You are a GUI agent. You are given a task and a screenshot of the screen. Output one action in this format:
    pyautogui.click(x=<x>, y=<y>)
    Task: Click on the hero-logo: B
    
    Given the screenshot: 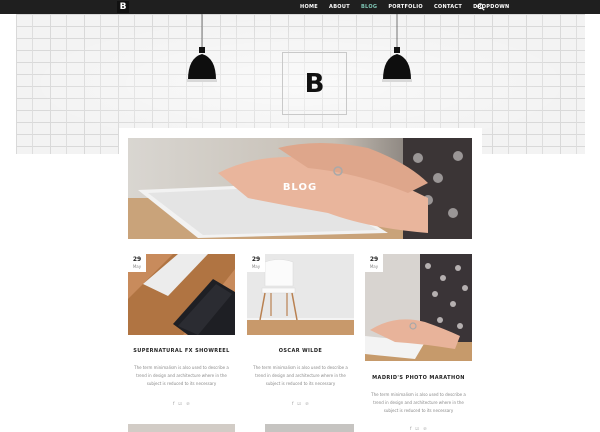 What is the action you would take?
    pyautogui.click(x=314, y=83)
    